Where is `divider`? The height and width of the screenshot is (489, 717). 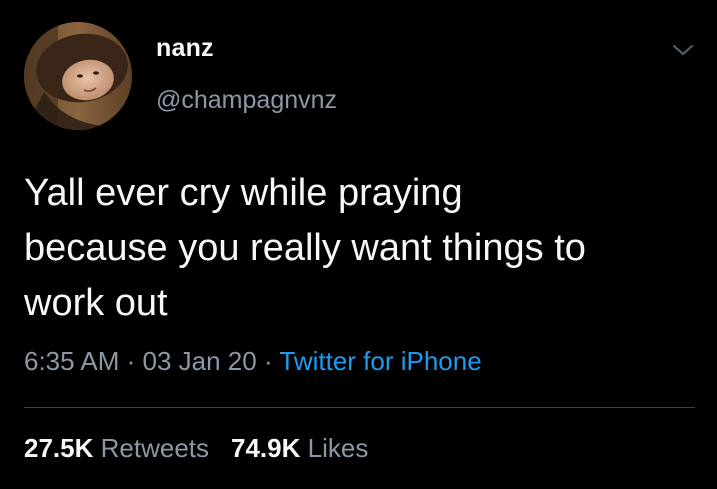 divider is located at coordinates (359, 407).